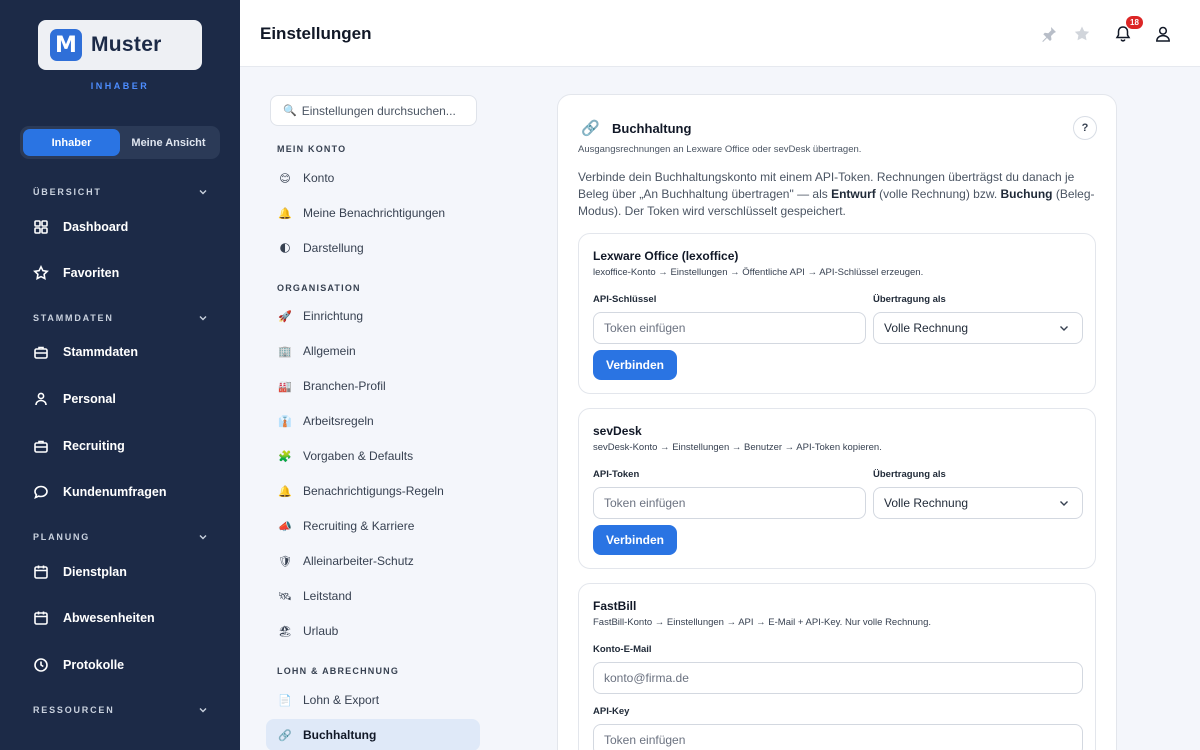 The image size is (1200, 750). I want to click on sidebar-section-master: STAMMDATEN, so click(120, 318).